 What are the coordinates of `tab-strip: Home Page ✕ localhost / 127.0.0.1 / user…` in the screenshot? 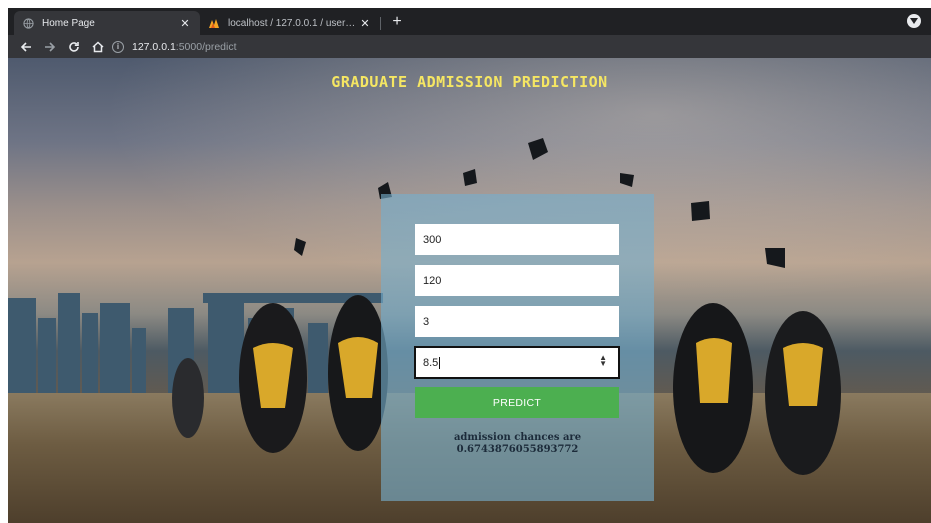 It's located at (469, 21).